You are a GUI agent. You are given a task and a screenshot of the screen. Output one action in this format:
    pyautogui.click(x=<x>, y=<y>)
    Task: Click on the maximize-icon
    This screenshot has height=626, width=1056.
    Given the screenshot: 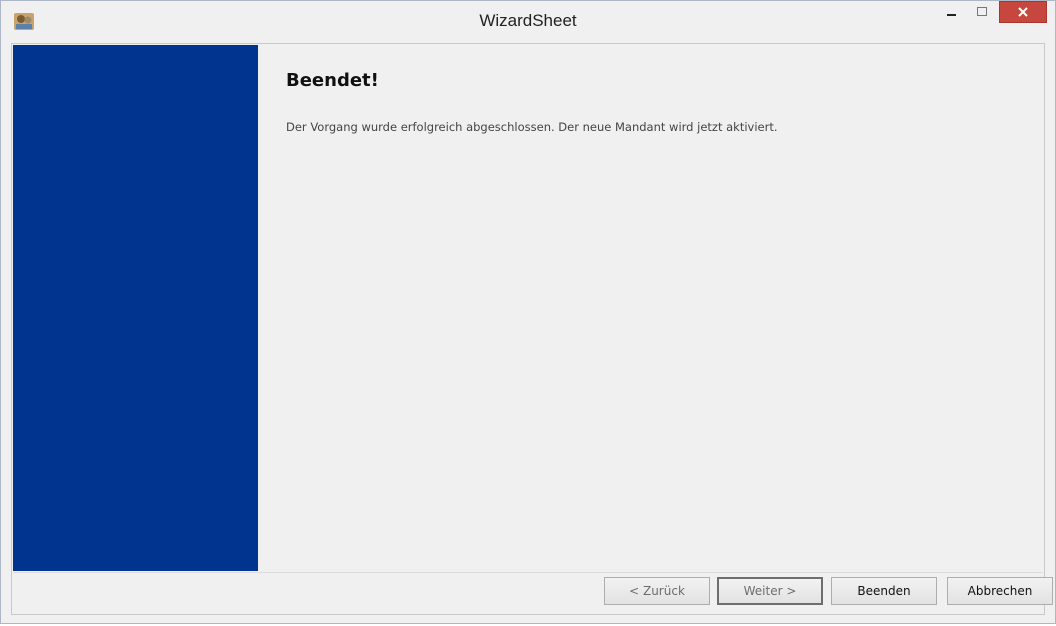 What is the action you would take?
    pyautogui.click(x=982, y=12)
    